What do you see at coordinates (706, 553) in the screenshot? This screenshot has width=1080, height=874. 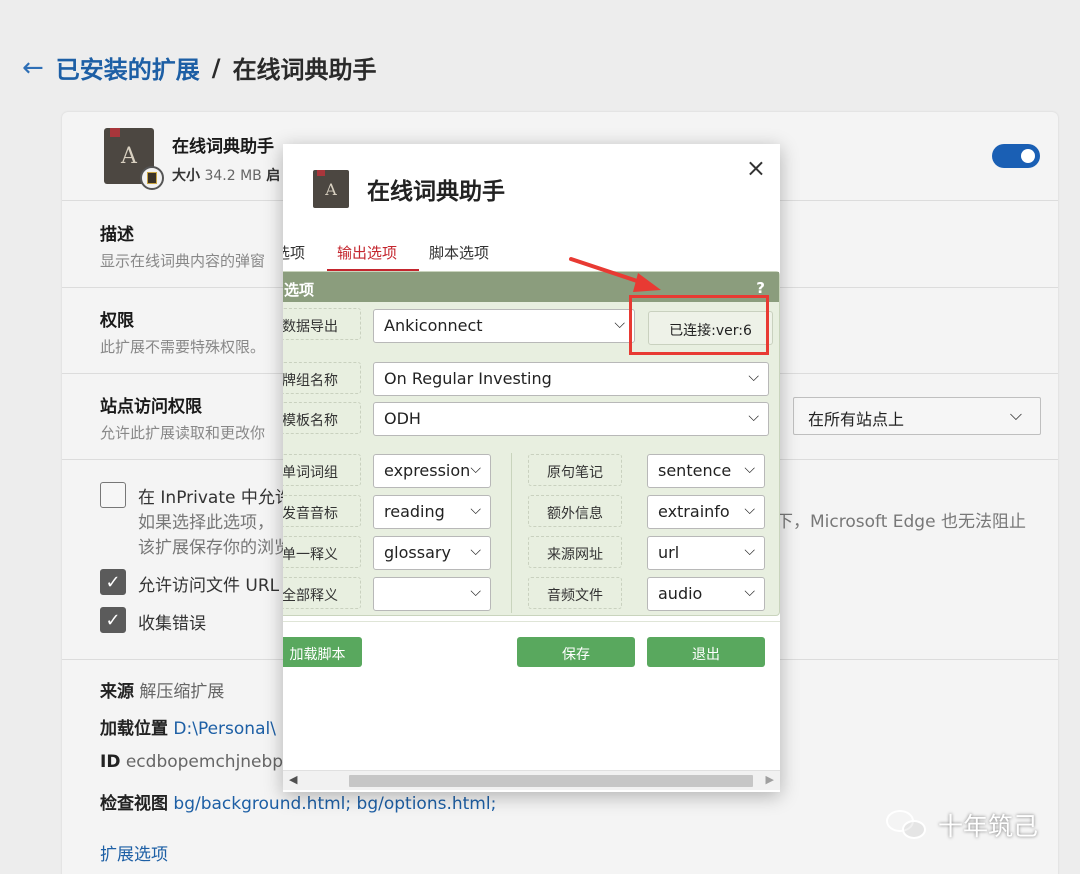 I see `url-select: url ⌵` at bounding box center [706, 553].